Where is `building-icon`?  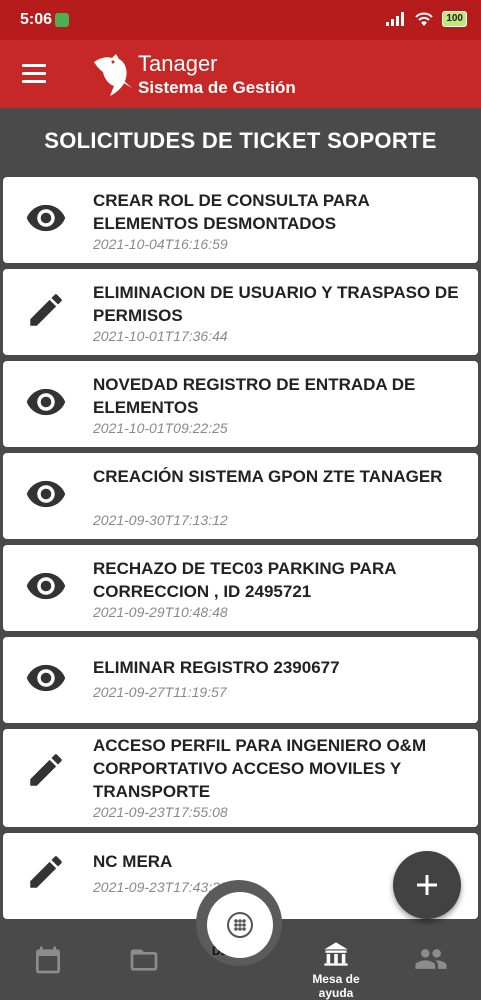 building-icon is located at coordinates (336, 954).